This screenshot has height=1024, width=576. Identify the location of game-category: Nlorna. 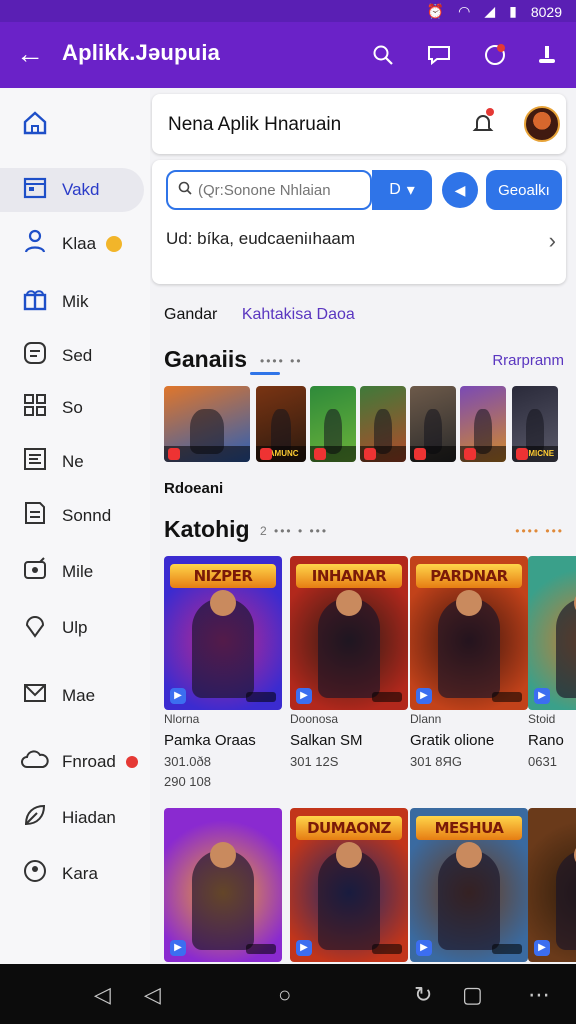
(182, 719).